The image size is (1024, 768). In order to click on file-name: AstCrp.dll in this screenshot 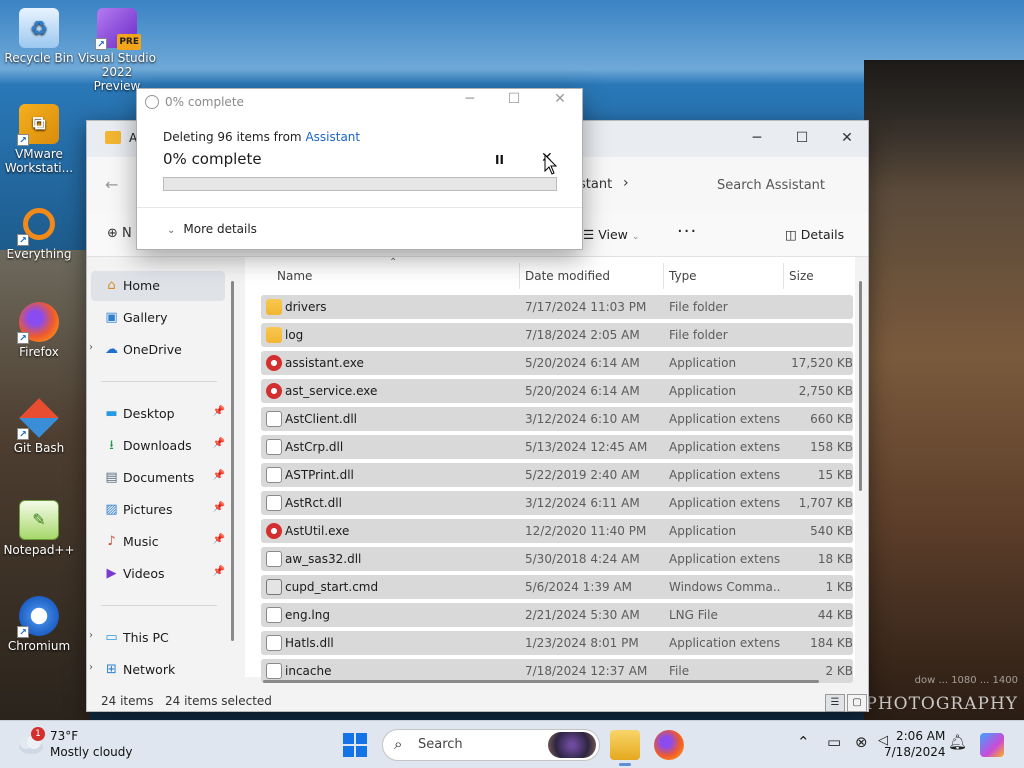, I will do `click(314, 447)`.